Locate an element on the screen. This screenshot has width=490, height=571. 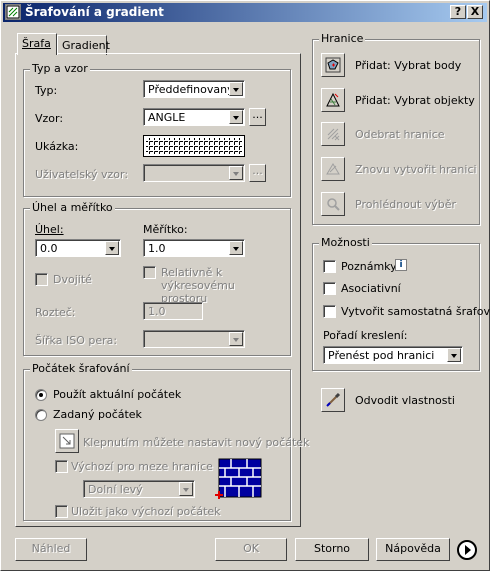
pattern-select-value: ANGLE is located at coordinates (167, 117).